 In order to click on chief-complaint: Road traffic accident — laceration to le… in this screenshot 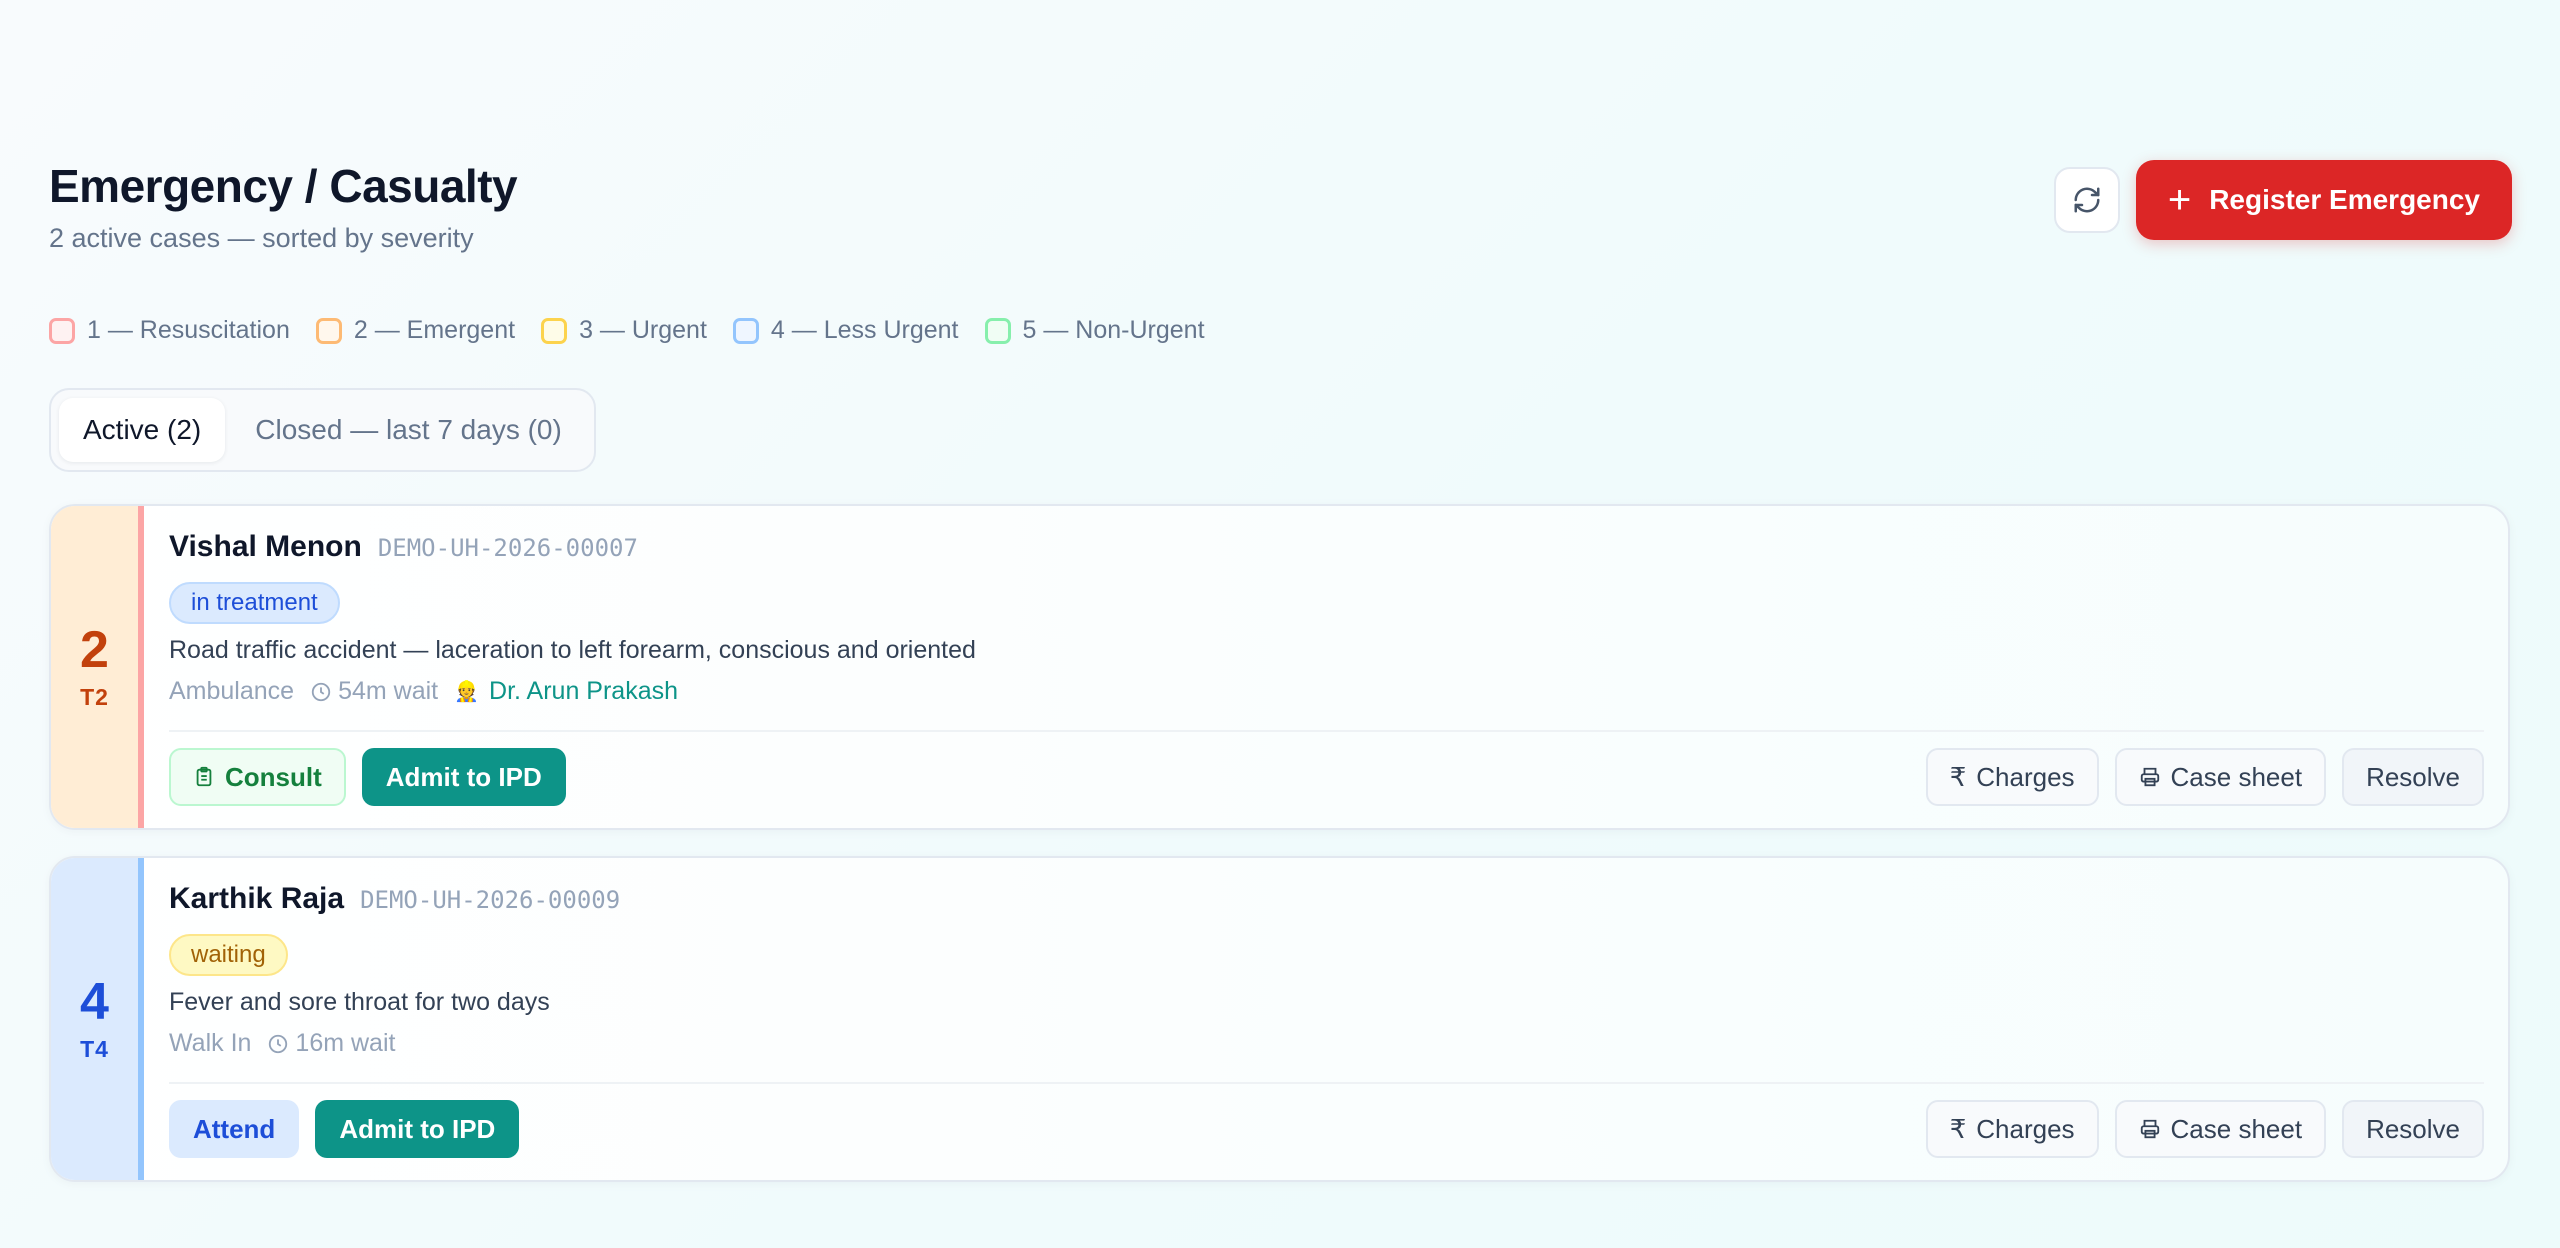, I will do `click(572, 650)`.